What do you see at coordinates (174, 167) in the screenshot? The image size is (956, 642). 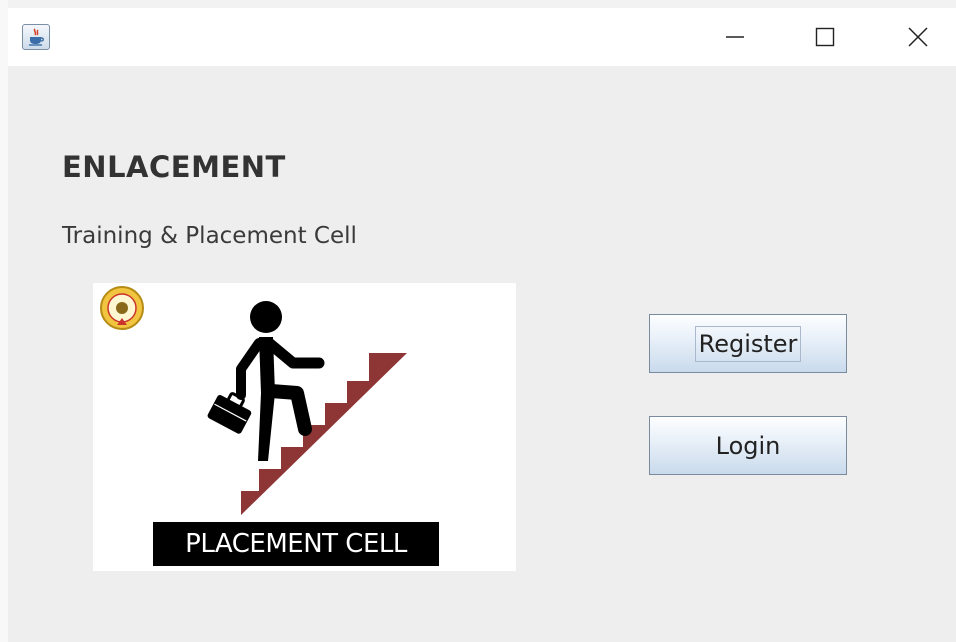 I see `page-title: ENLACEMENT` at bounding box center [174, 167].